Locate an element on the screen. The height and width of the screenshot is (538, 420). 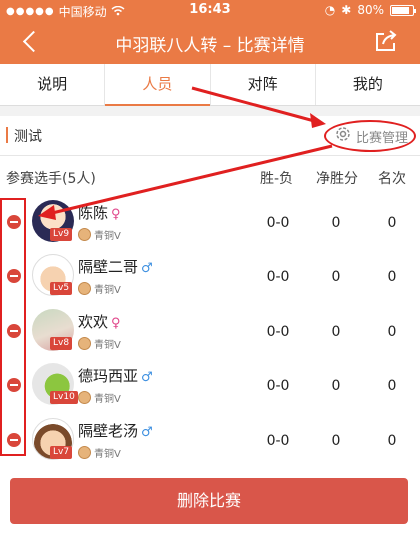
header-players: 参赛选手(5人) is located at coordinates (51, 179).